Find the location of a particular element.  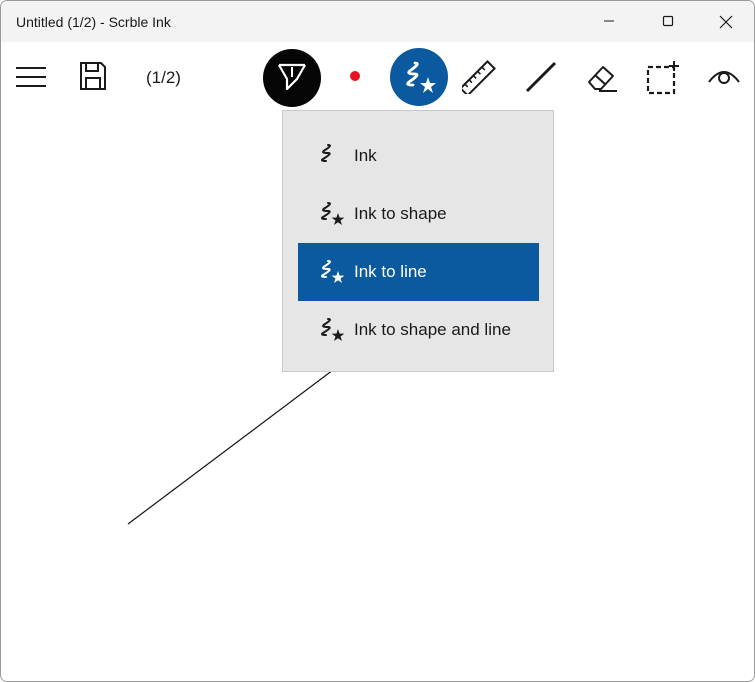

ruler-button is located at coordinates (477, 79).